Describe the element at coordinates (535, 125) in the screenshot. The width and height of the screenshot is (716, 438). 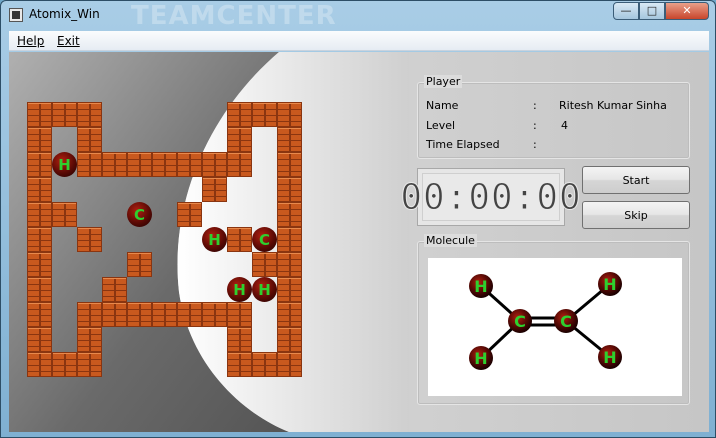
I see `level-colon: :` at that location.